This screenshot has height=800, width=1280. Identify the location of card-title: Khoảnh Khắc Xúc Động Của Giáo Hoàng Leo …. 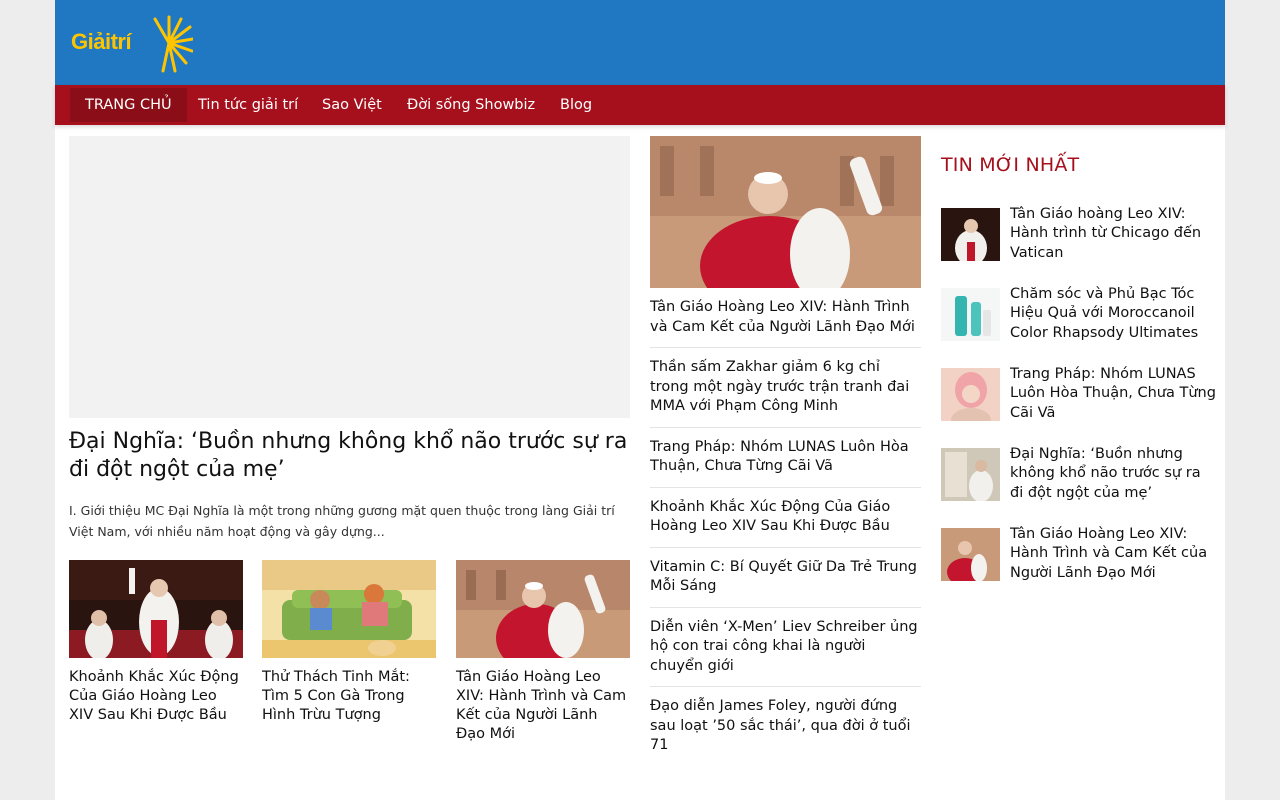
(156, 696).